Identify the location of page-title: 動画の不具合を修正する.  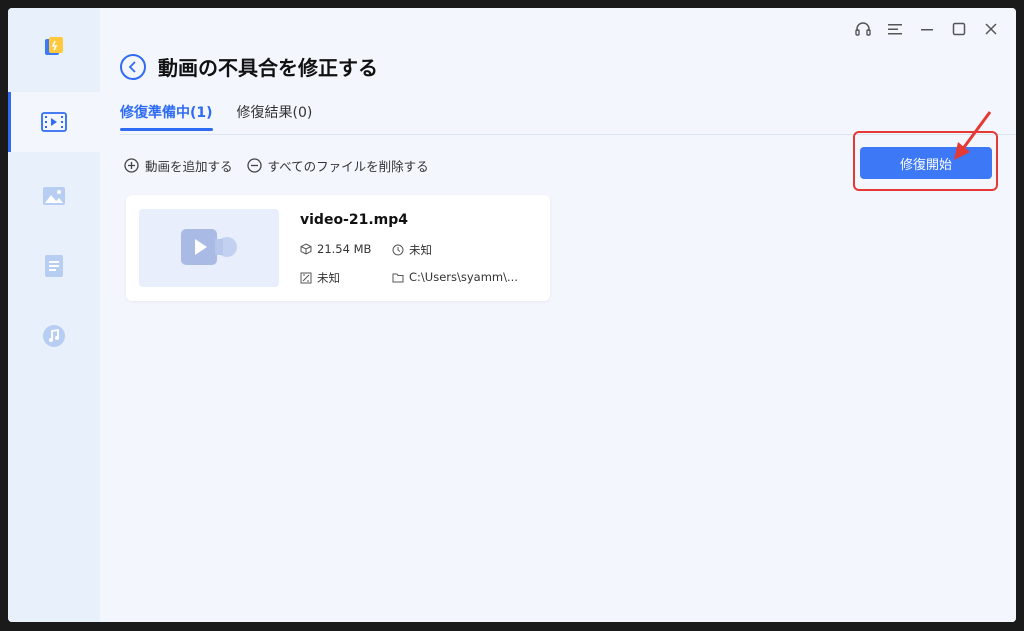
(268, 68).